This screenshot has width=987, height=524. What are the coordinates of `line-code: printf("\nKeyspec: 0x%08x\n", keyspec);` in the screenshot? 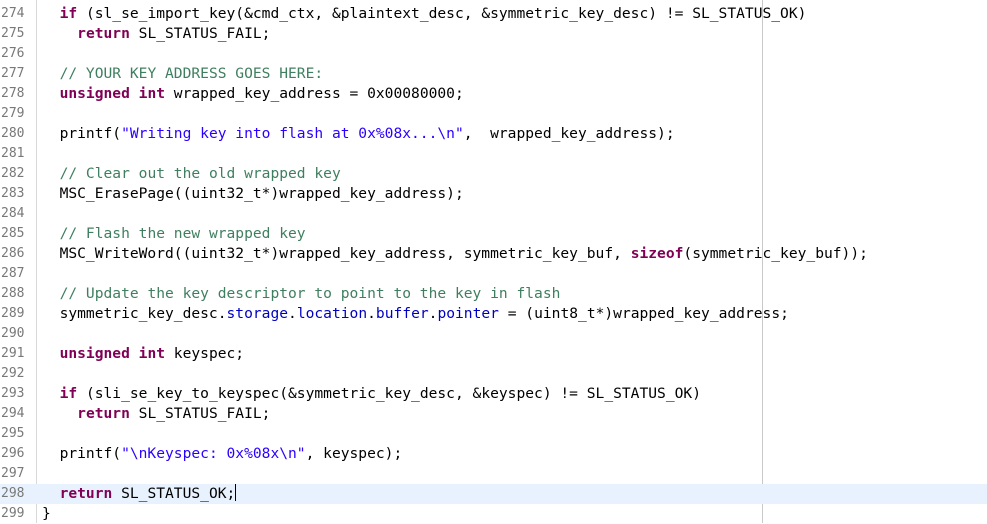 It's located at (222, 454).